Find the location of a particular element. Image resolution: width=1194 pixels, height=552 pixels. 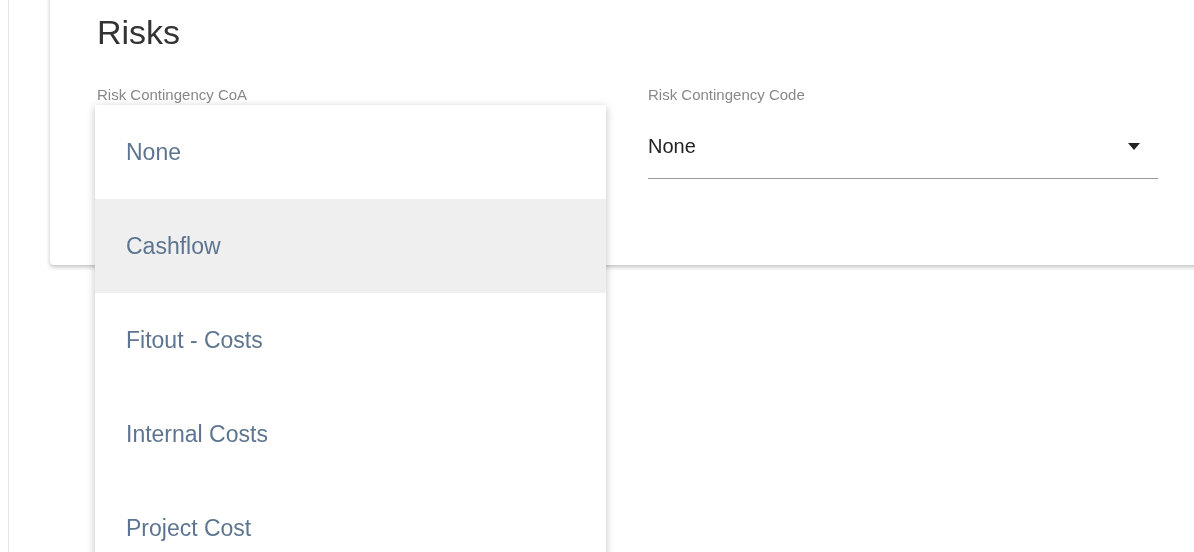

select-field: None is located at coordinates (903, 153).